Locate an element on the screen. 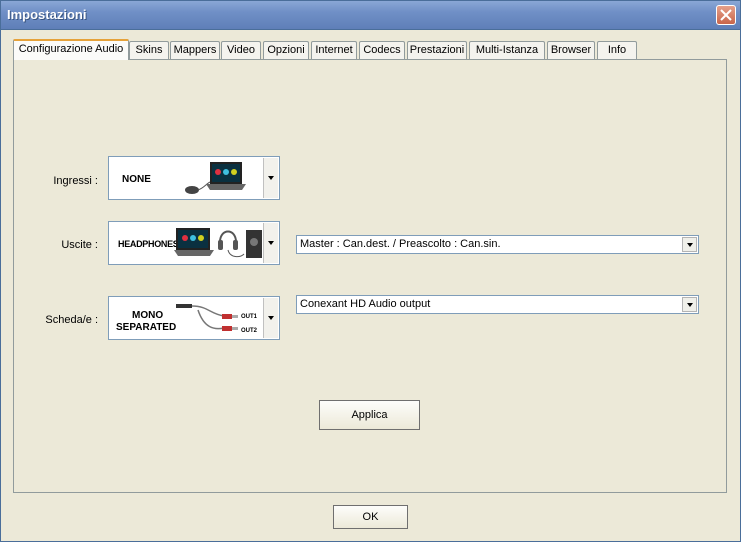 The image size is (741, 542). audio-device-value: Conexant HD Audio output is located at coordinates (365, 304).